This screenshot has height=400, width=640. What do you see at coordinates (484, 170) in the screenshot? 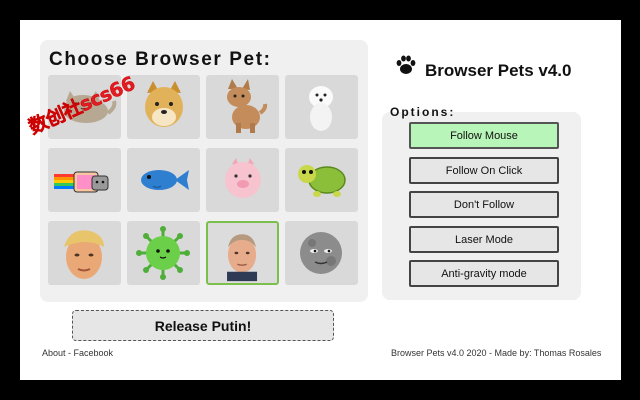
I see `option-follow-on-click: Follow On Click` at bounding box center [484, 170].